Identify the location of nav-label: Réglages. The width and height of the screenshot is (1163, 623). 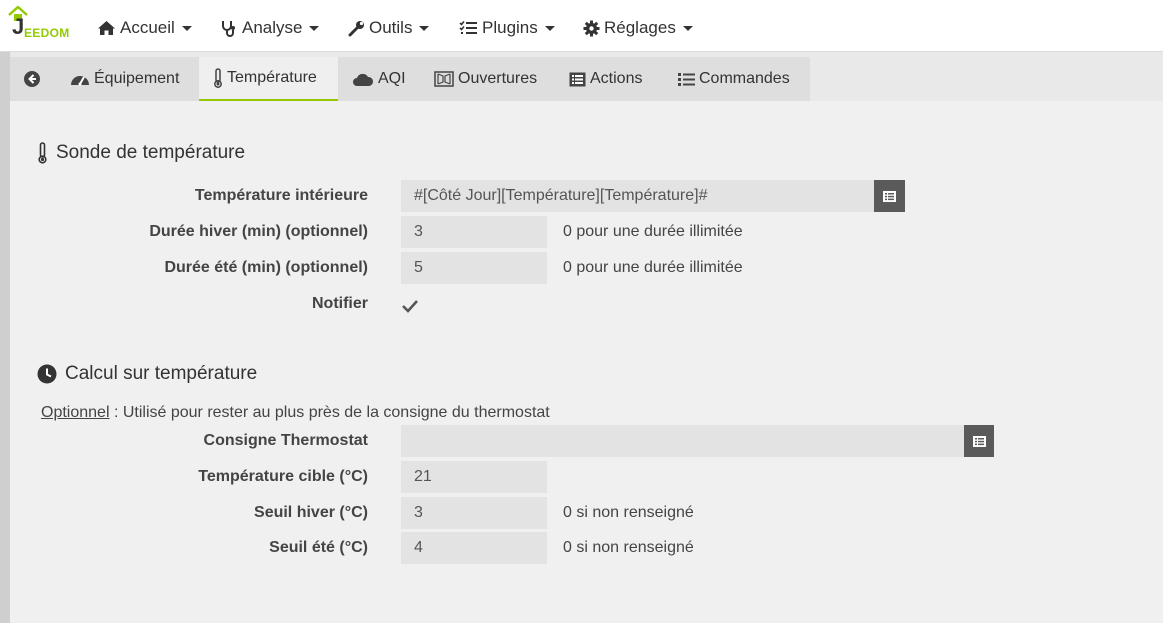
(640, 27).